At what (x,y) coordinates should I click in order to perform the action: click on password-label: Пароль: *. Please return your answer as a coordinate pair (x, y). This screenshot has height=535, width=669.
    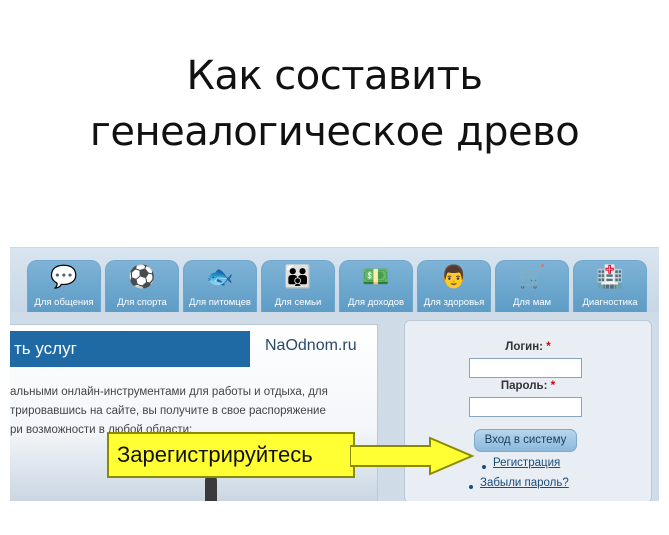
    Looking at the image, I should click on (528, 386).